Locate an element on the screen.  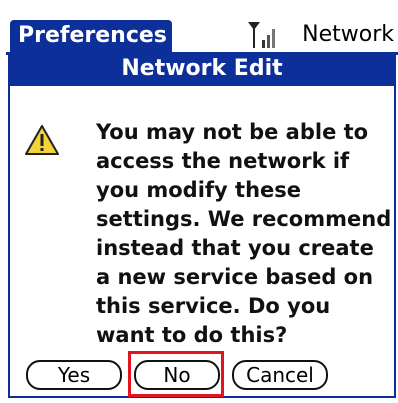
cancel-button: Cancel is located at coordinates (280, 375).